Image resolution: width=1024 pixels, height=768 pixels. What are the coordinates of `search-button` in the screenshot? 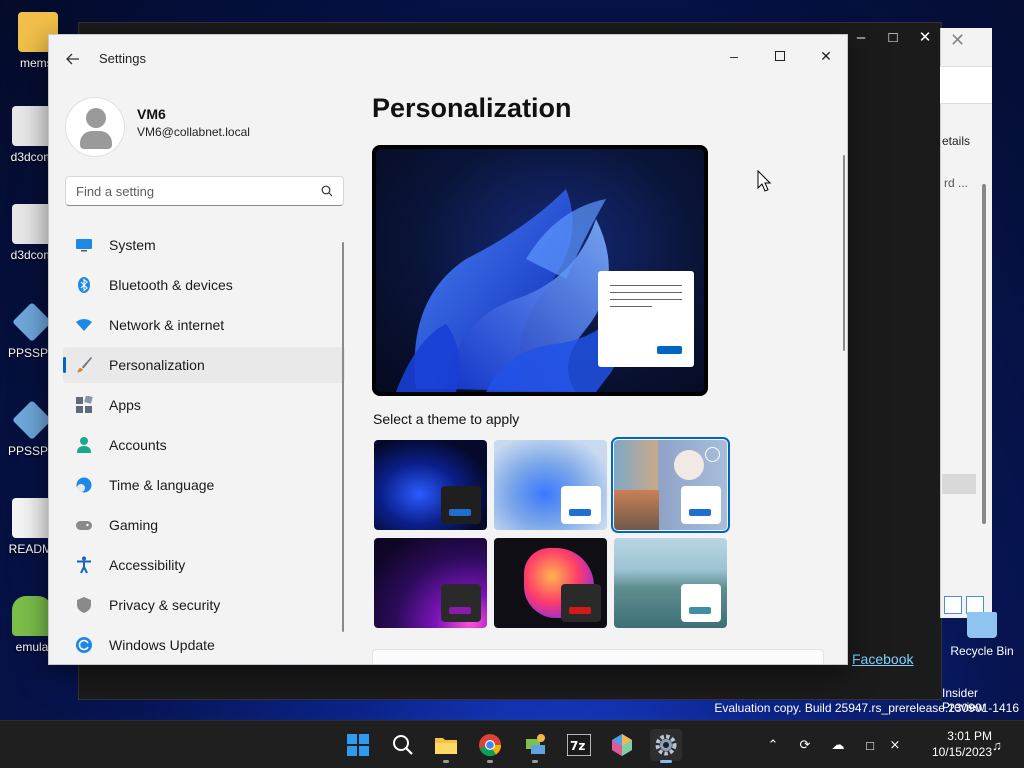 It's located at (403, 745).